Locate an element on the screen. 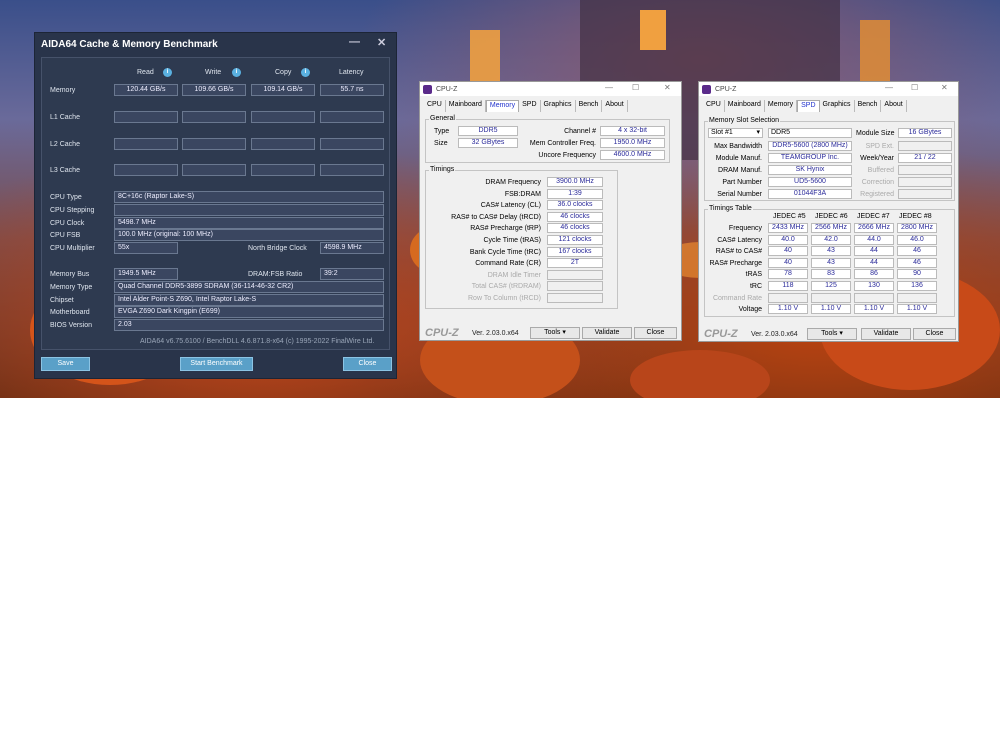 The image size is (1000, 749). timing-value: 36.0 clocks is located at coordinates (575, 205).